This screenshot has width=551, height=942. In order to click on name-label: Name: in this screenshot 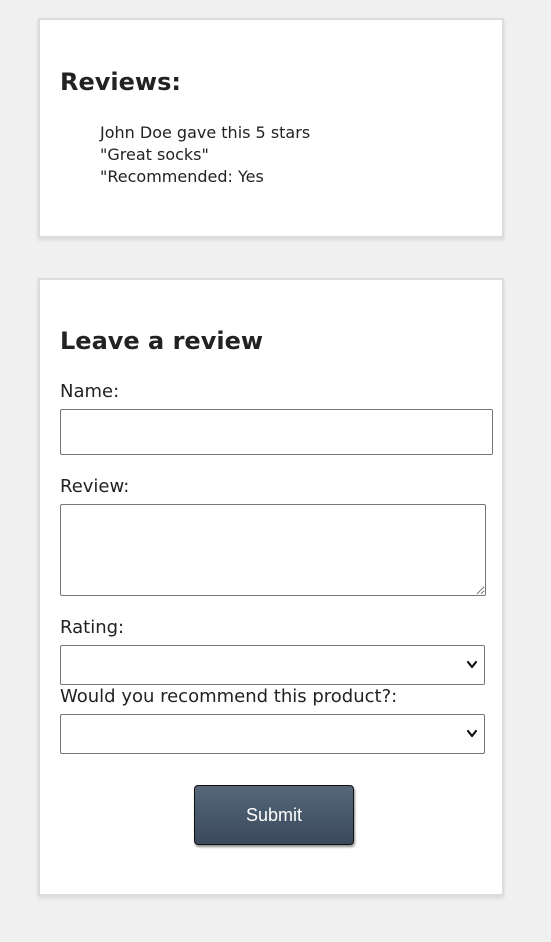, I will do `click(90, 391)`.